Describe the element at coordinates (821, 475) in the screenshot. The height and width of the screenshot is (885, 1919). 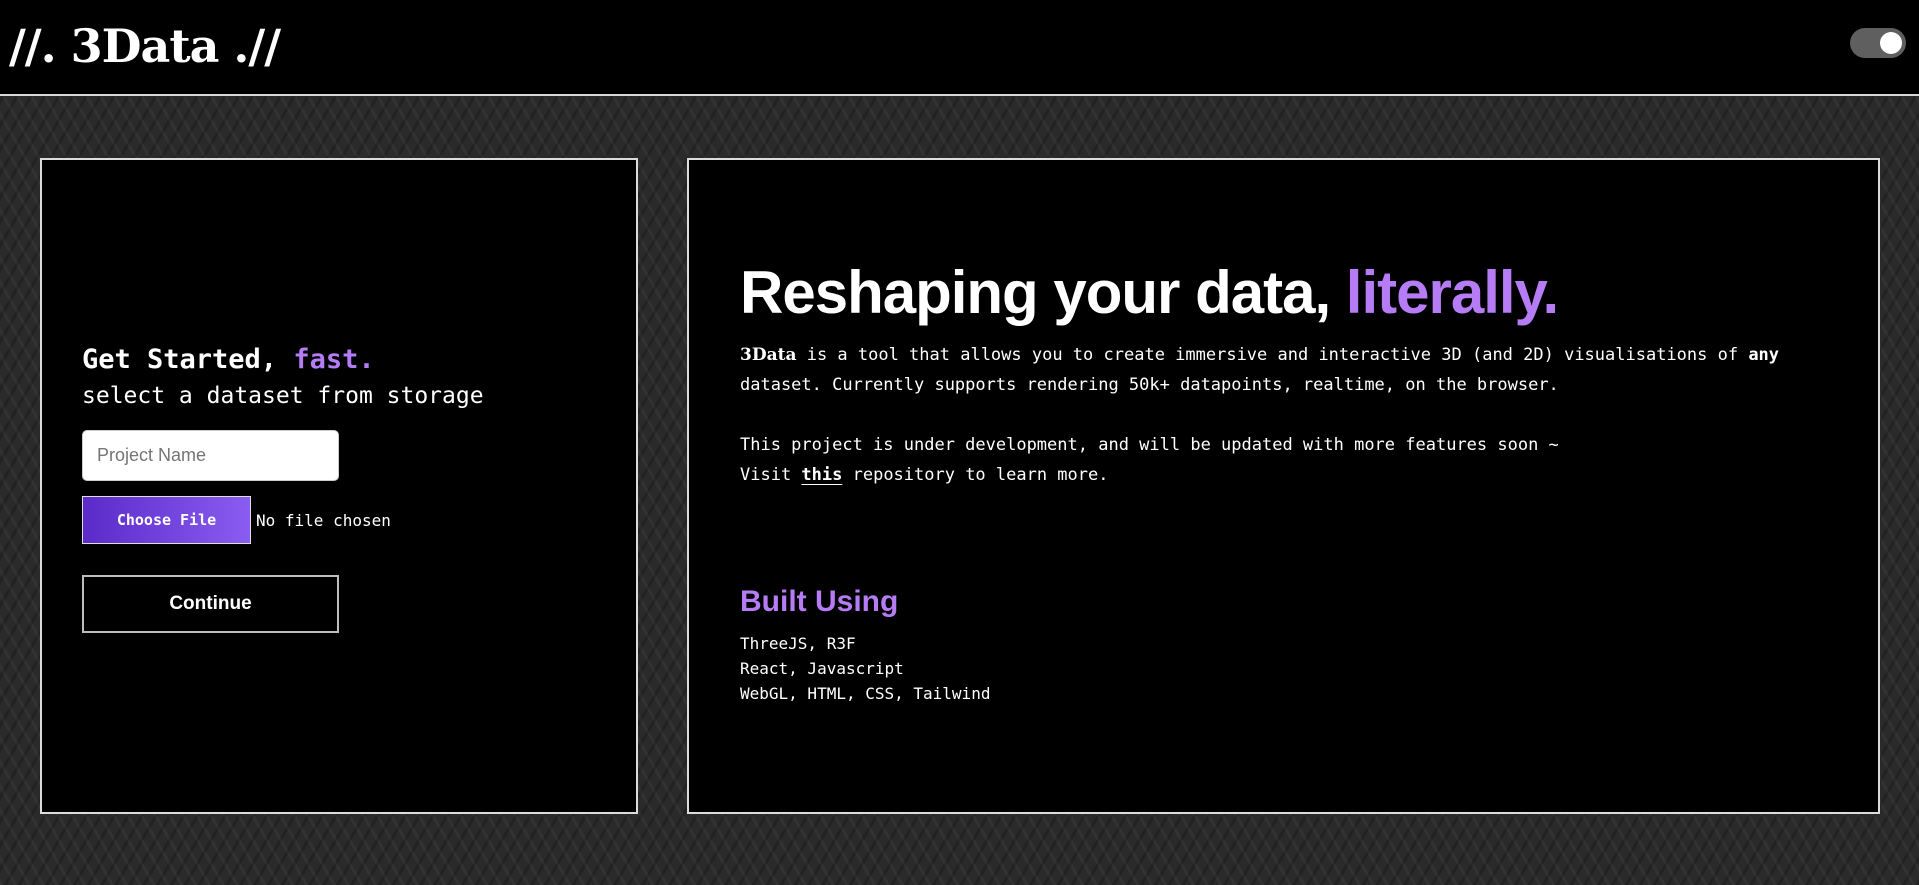
I see `repository-link: this` at that location.